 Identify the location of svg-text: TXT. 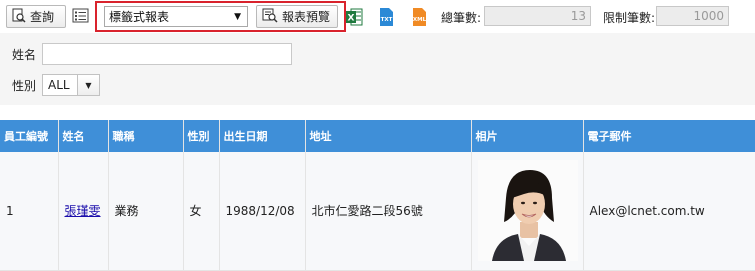
(387, 20).